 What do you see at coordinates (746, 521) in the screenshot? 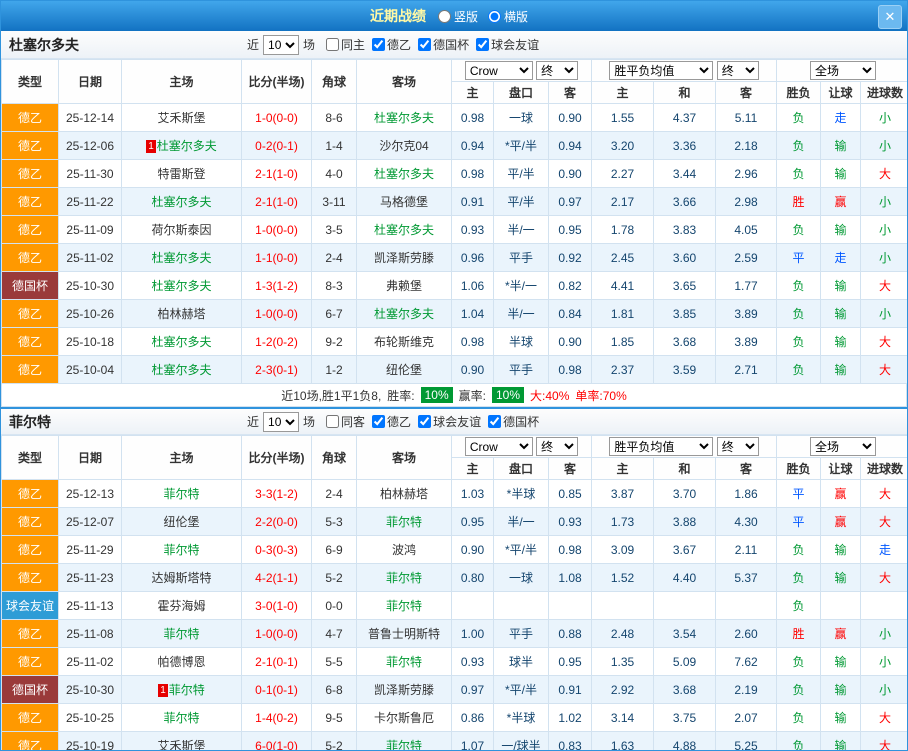
I see `avg-away-odds: 4.30` at bounding box center [746, 521].